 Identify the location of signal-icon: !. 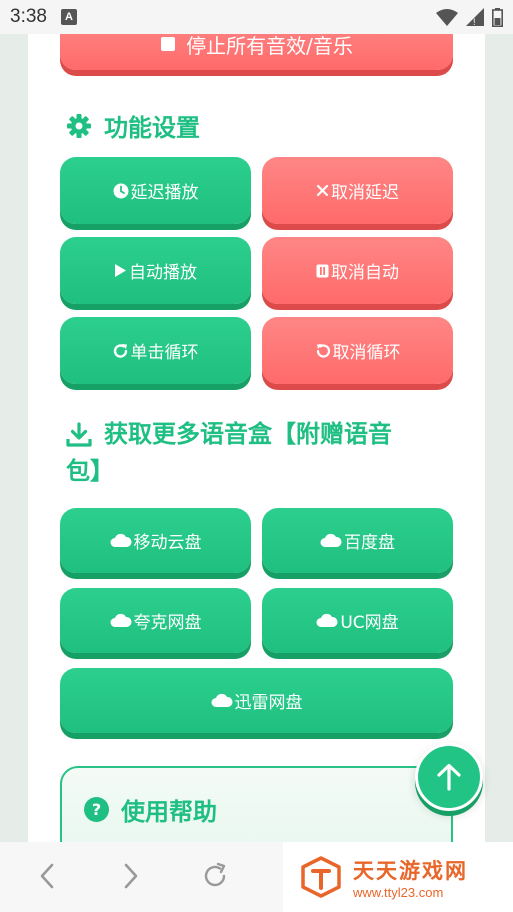
(475, 17).